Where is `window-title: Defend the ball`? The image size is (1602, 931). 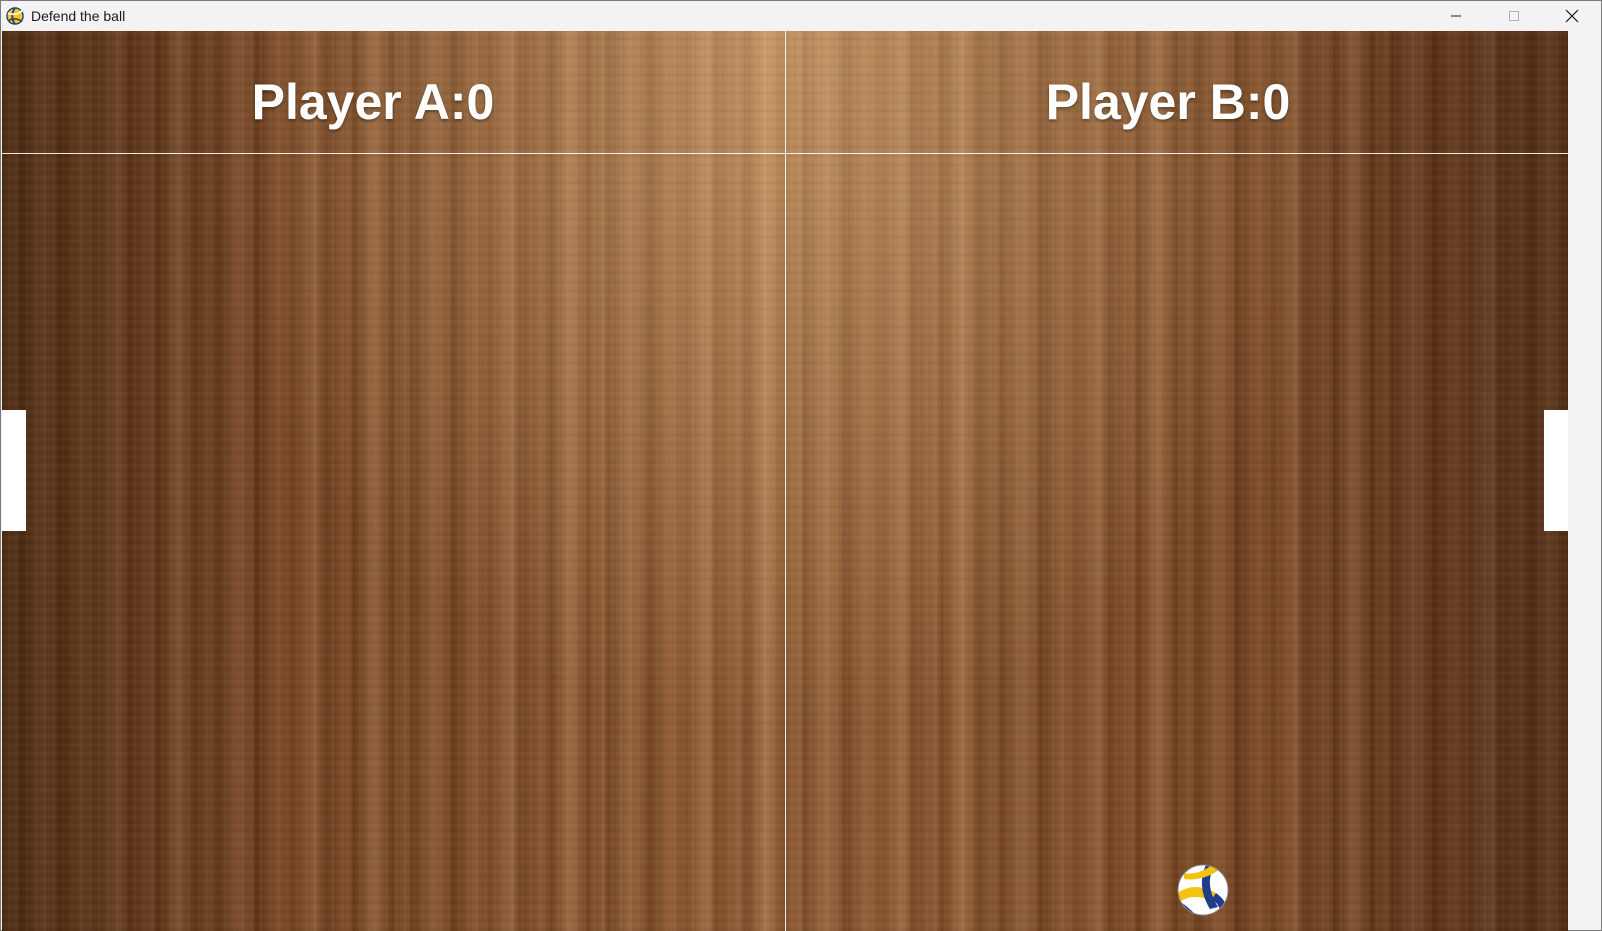 window-title: Defend the ball is located at coordinates (78, 16).